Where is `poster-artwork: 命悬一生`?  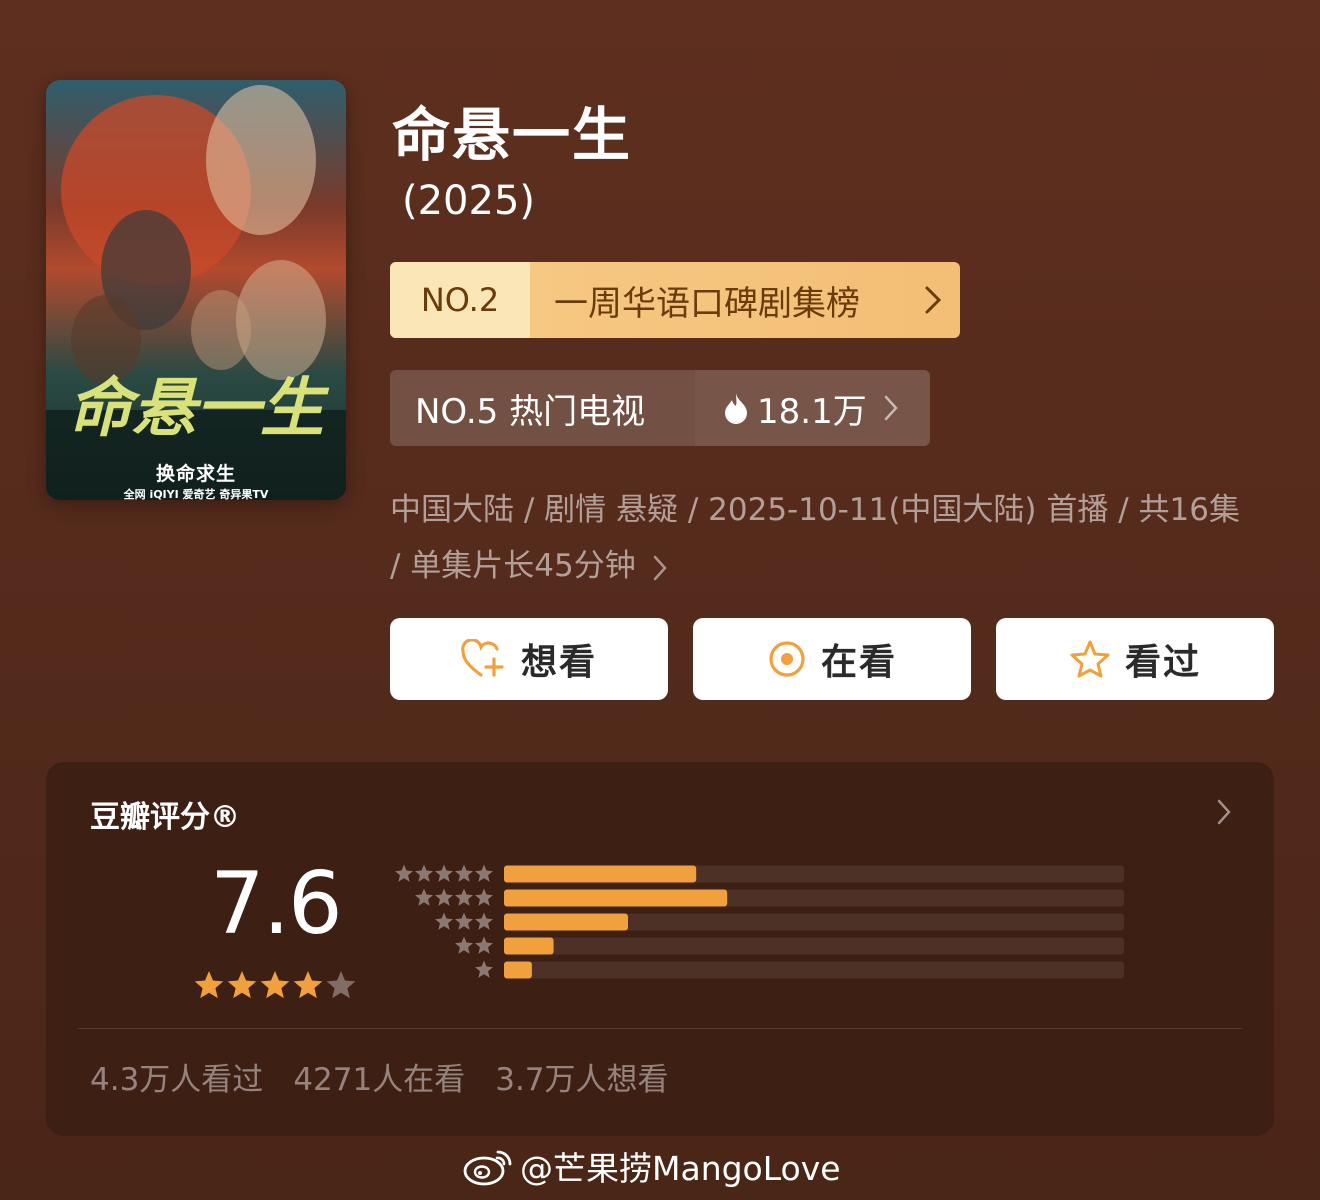
poster-artwork: 命悬一生 is located at coordinates (196, 292).